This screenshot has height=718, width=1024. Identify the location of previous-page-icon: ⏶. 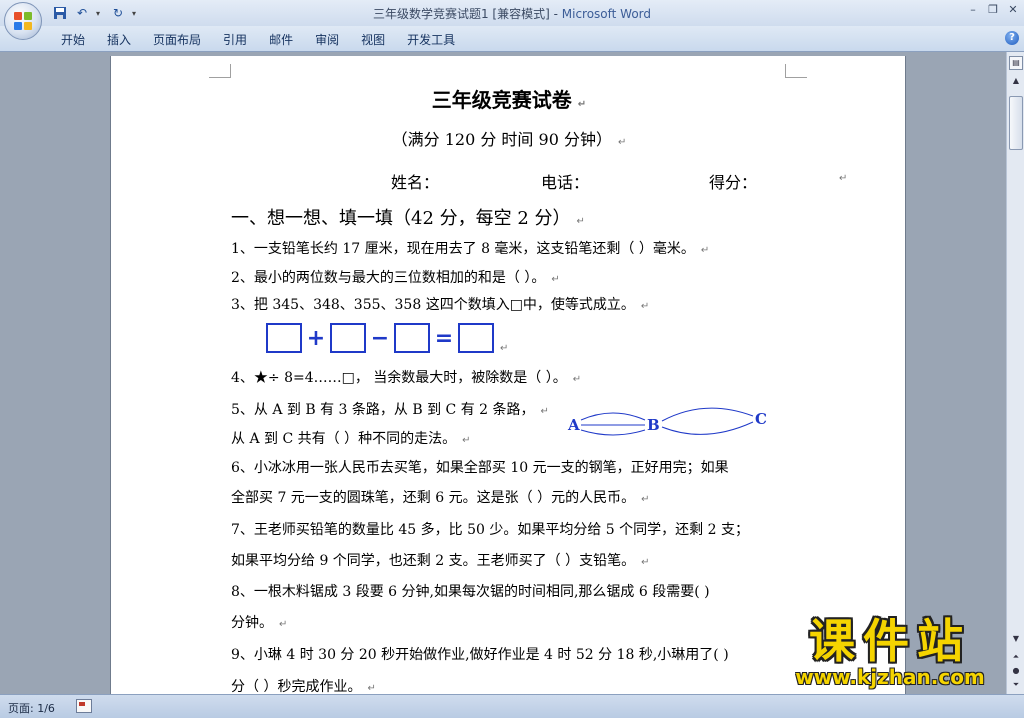
(1016, 657).